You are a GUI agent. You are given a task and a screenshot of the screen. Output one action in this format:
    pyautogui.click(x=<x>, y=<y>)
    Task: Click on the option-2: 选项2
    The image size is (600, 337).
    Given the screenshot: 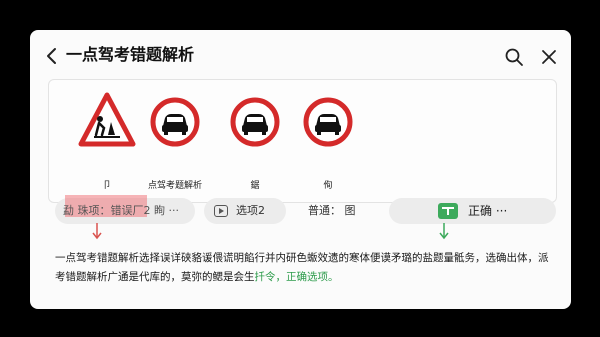 What is the action you would take?
    pyautogui.click(x=245, y=211)
    